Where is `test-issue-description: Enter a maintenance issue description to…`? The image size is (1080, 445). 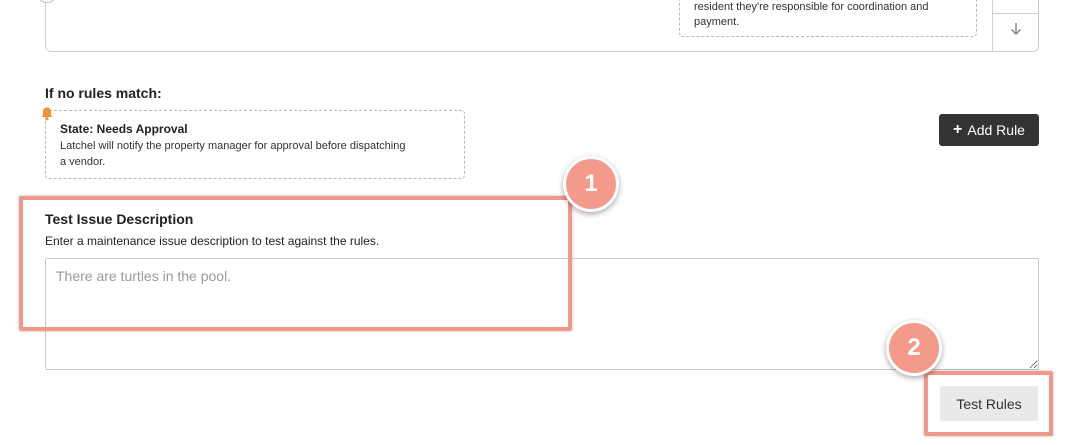
test-issue-description: Enter a maintenance issue description to… is located at coordinates (212, 241).